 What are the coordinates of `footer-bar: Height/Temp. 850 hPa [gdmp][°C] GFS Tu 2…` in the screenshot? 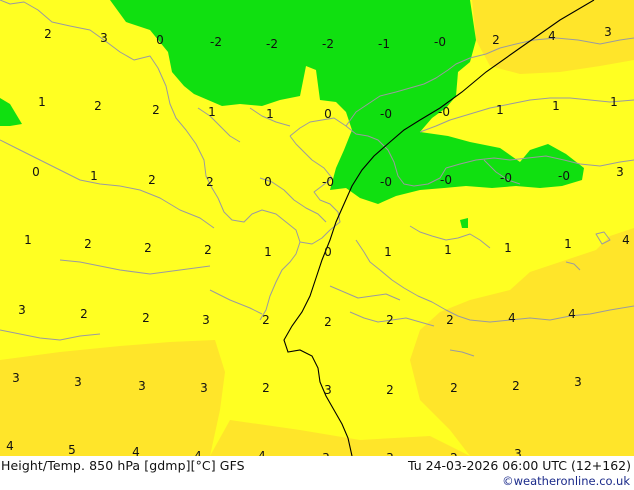 It's located at (317, 473).